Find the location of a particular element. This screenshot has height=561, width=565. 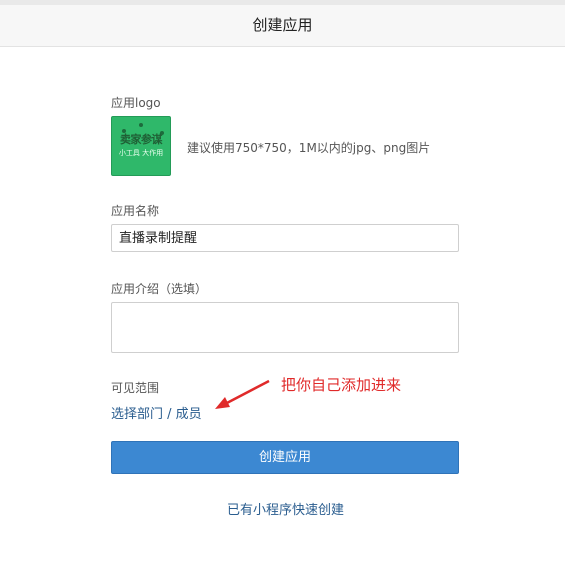

miniprogram-create-link: 已有小程序快速创建 is located at coordinates (282, 508).